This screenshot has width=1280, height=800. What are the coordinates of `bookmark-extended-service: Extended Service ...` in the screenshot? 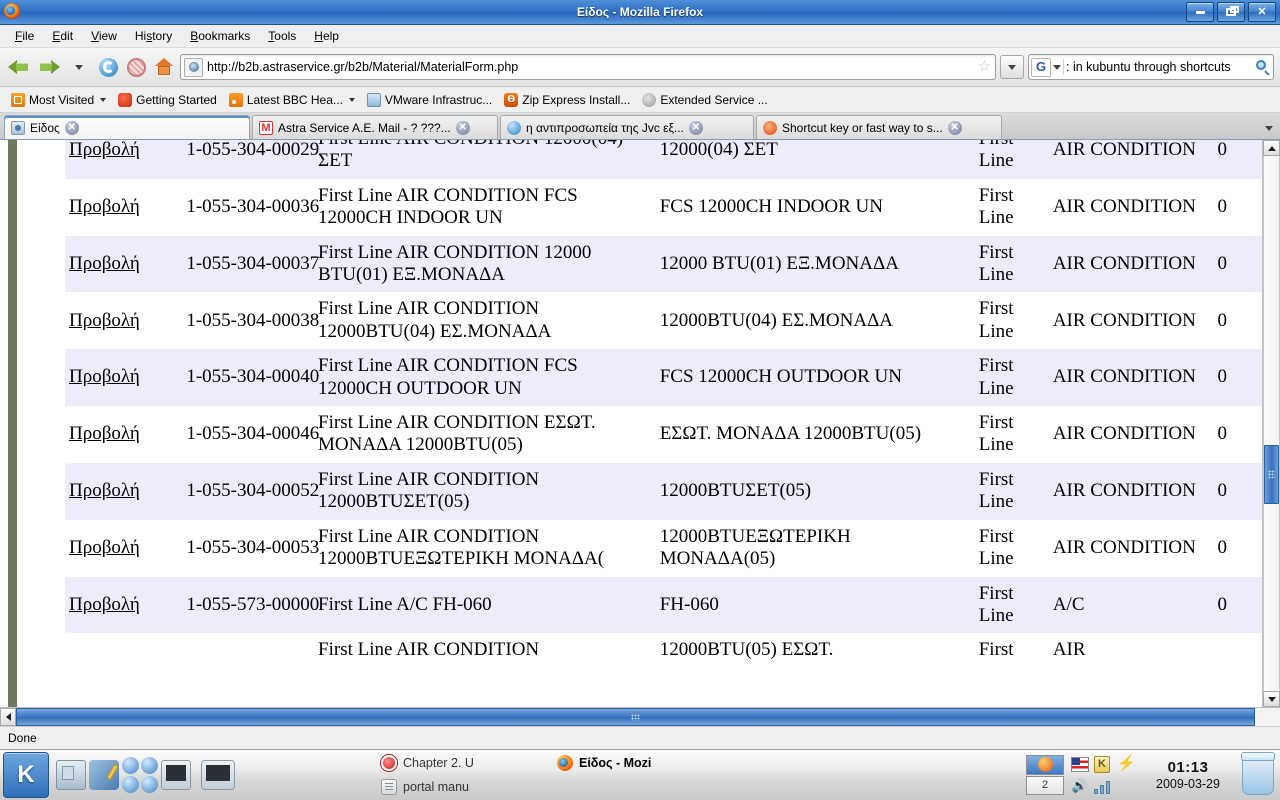 It's located at (704, 100).